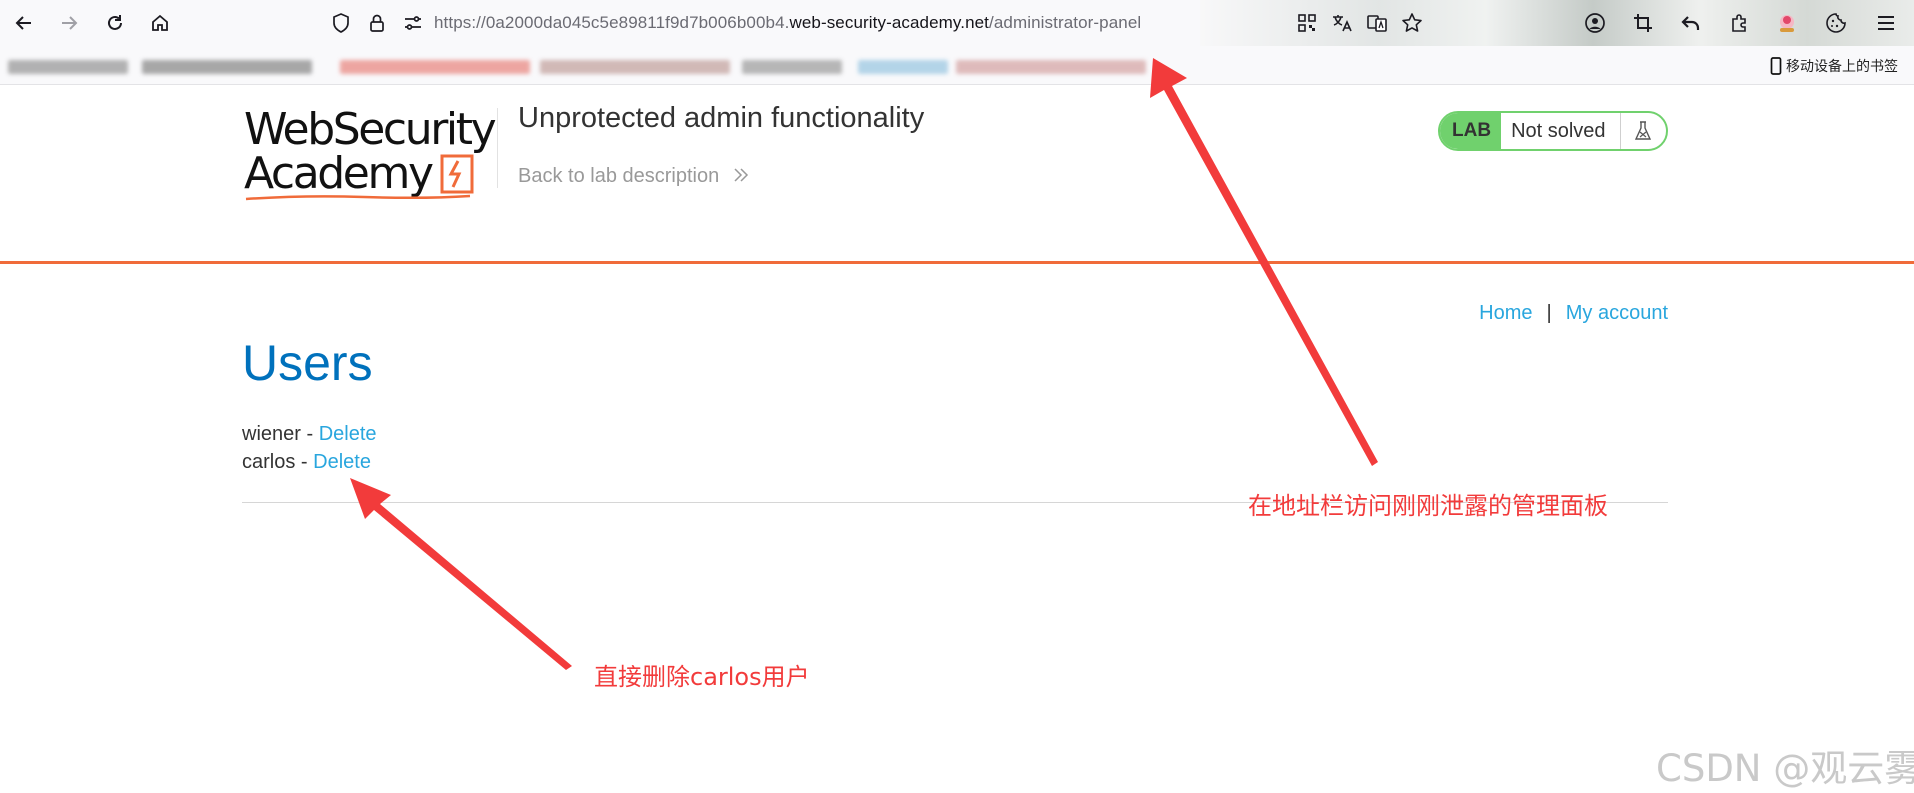  Describe the element at coordinates (1785, 768) in the screenshot. I see `csdn-watermark: CSDN @观云雾` at that location.